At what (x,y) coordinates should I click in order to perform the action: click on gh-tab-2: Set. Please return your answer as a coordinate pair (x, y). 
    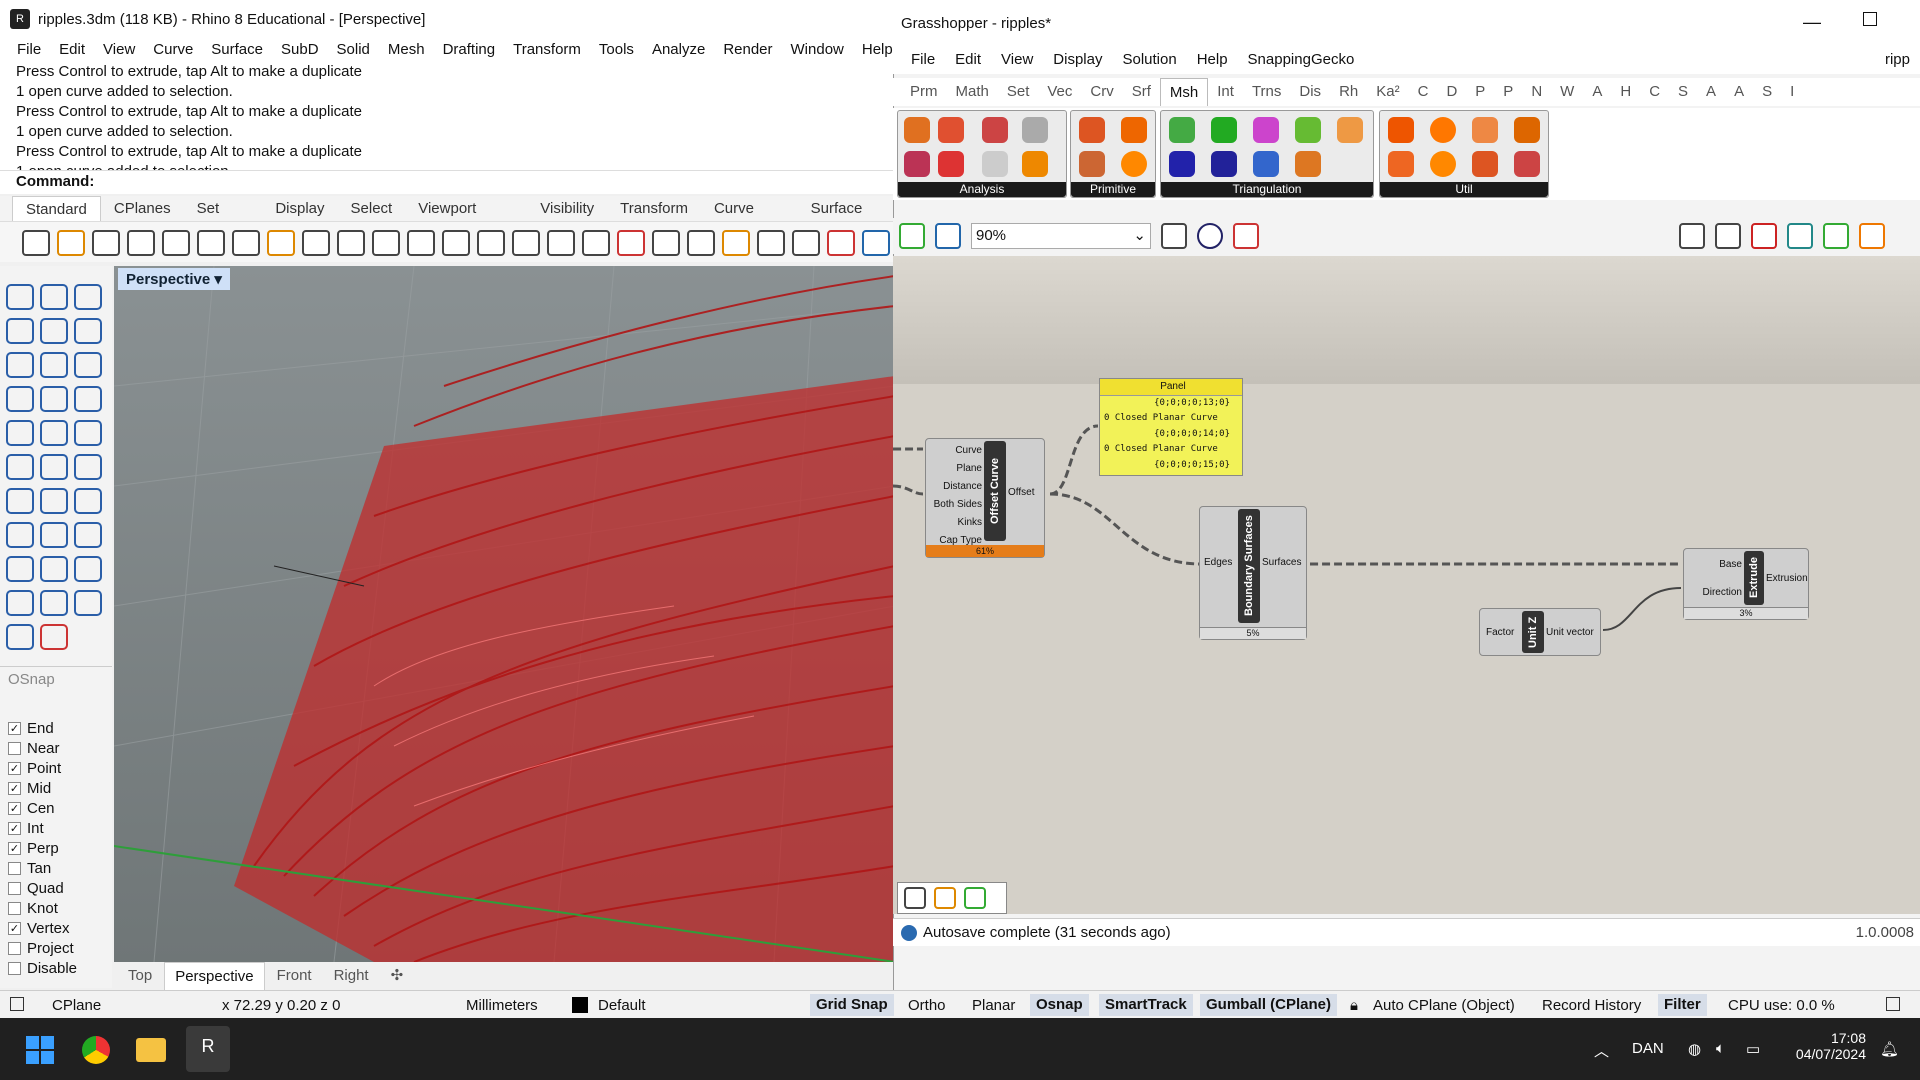
    Looking at the image, I should click on (1018, 92).